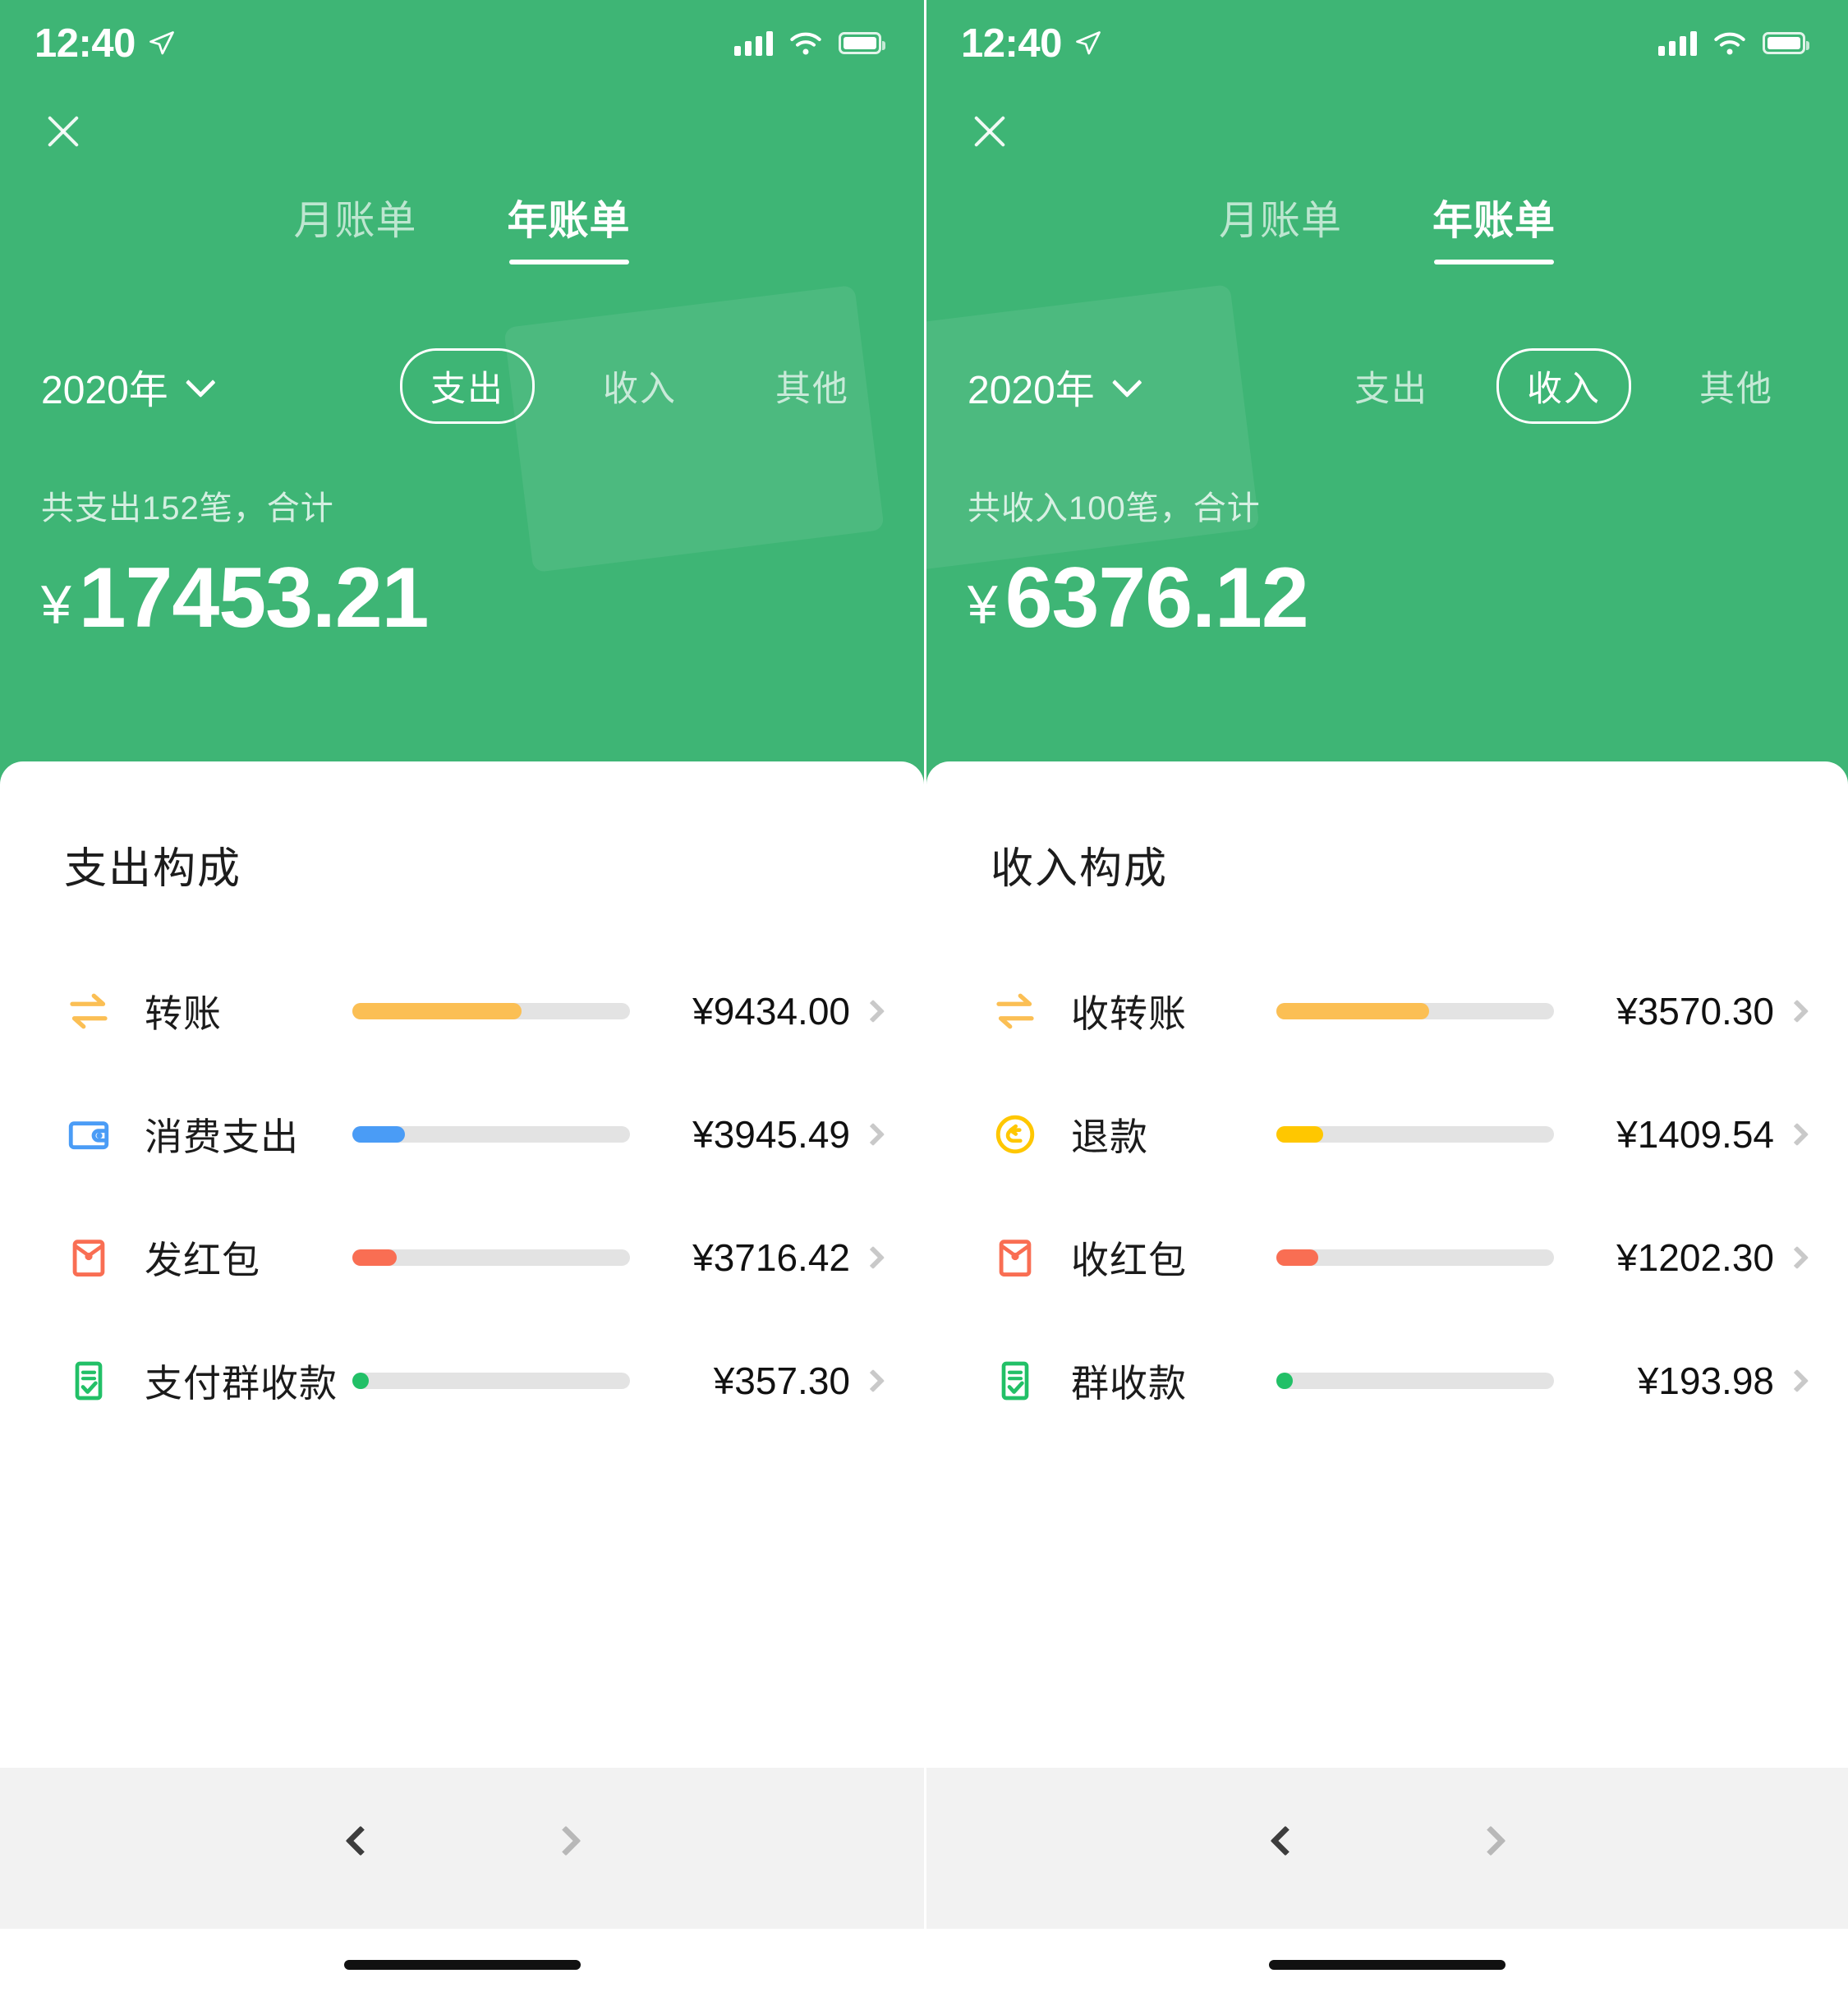 Image resolution: width=1848 pixels, height=2001 pixels. What do you see at coordinates (1129, 1013) in the screenshot?
I see `list-item-label: 收转账` at bounding box center [1129, 1013].